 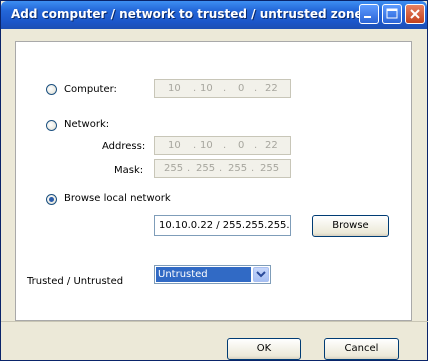 I want to click on network-label: Network:, so click(x=87, y=124).